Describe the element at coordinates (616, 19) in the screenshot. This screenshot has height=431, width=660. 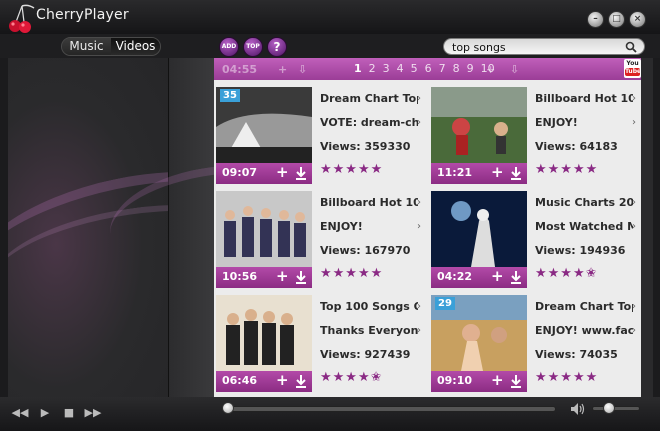
I see `maximize-button: □` at that location.